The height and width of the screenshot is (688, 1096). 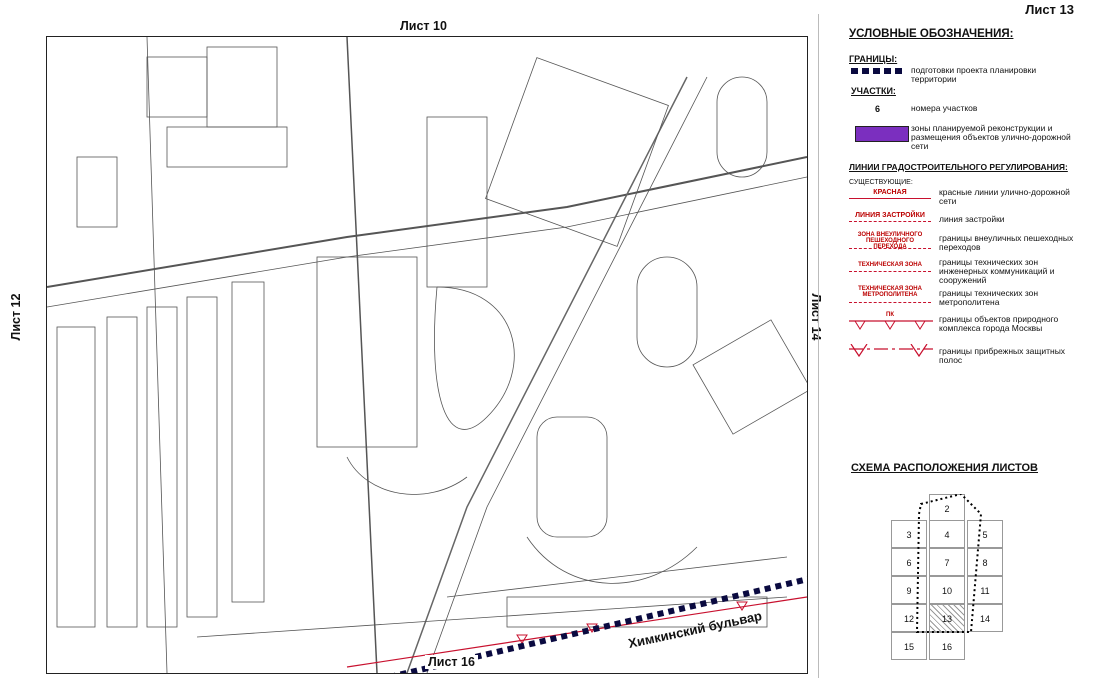 I want to click on plot-number-desc: номера участков, so click(x=944, y=108).